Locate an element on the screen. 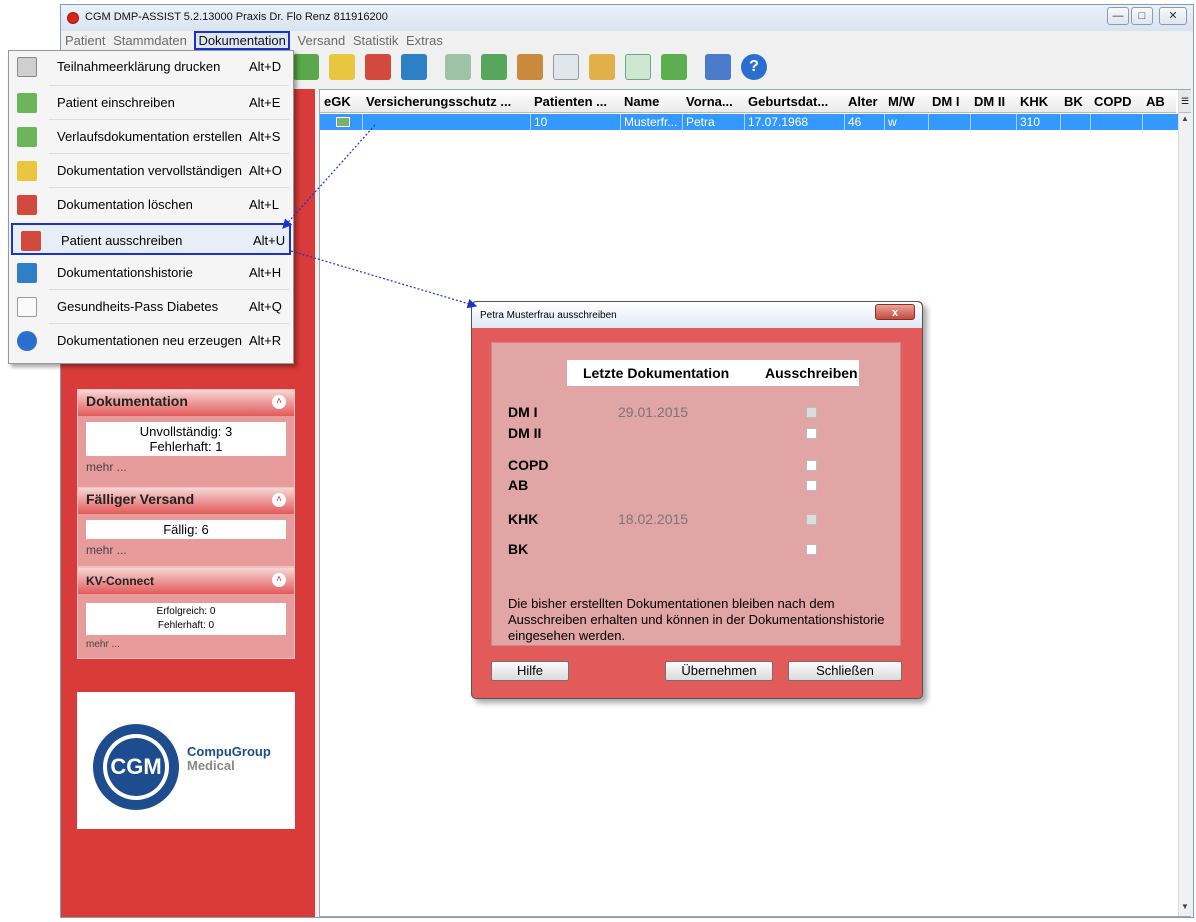 The image size is (1196, 922). menu-patient: Patient is located at coordinates (85, 40).